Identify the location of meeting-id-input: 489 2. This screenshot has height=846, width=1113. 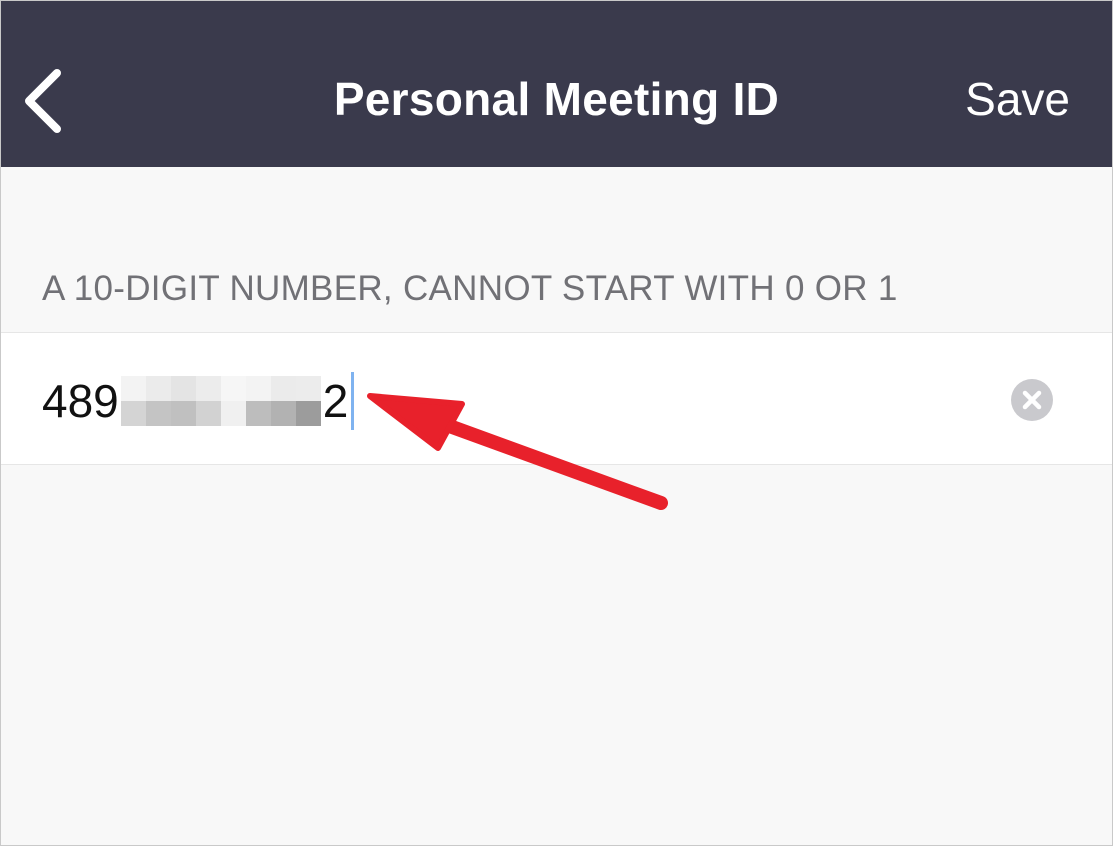
(198, 401).